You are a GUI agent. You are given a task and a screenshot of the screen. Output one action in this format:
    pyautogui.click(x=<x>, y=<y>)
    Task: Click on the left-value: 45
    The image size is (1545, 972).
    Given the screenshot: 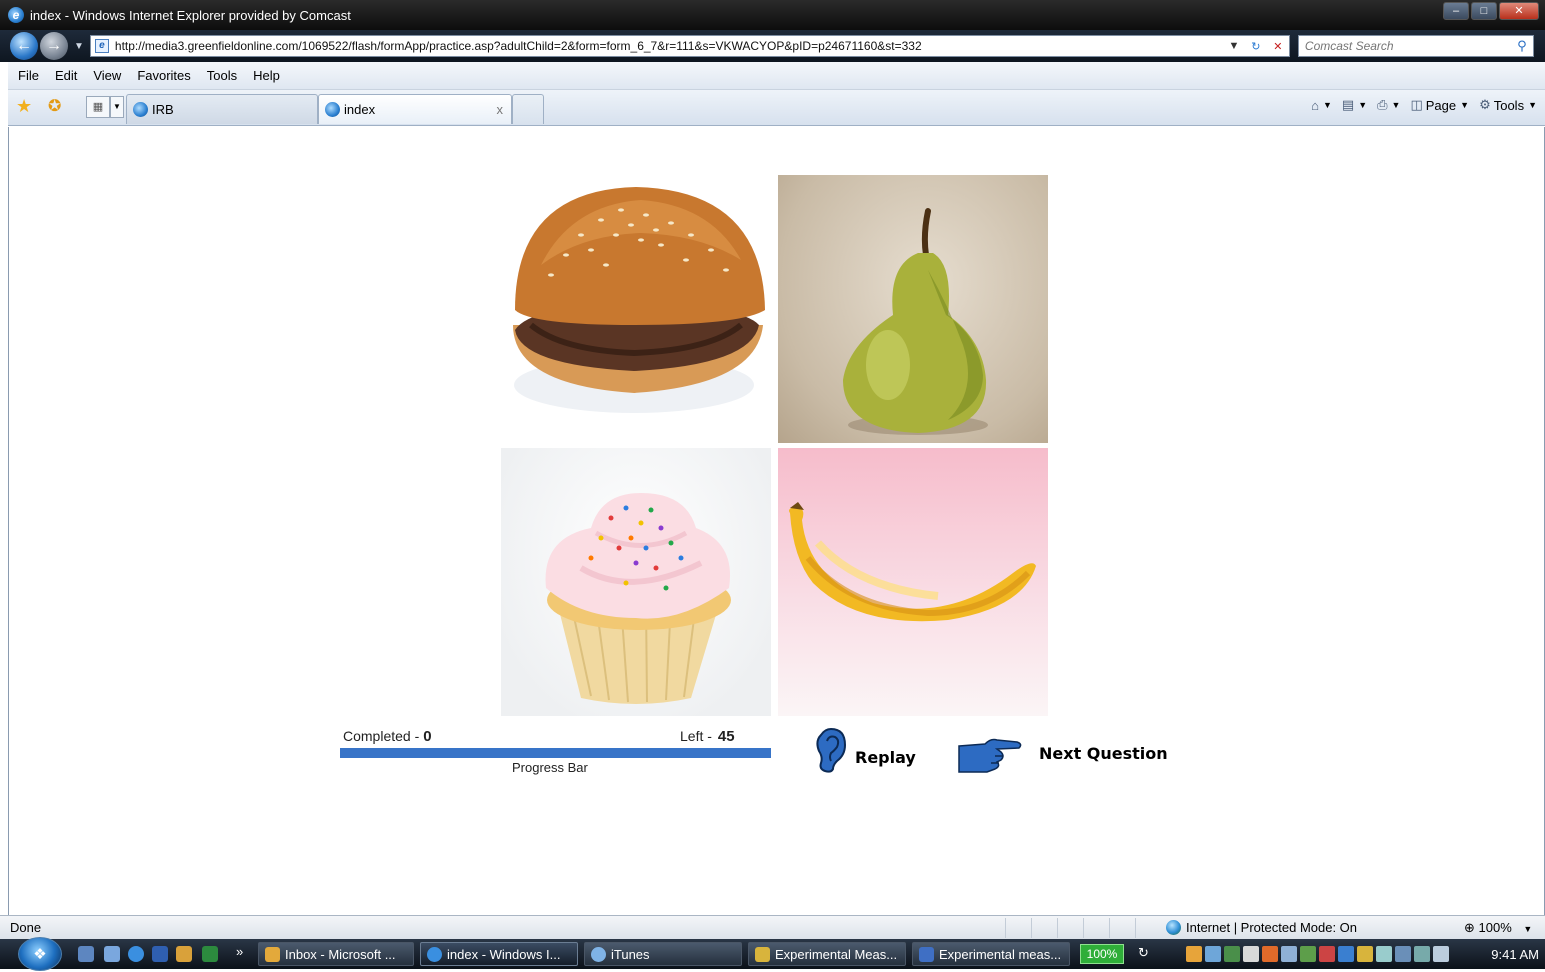 What is the action you would take?
    pyautogui.click(x=726, y=736)
    